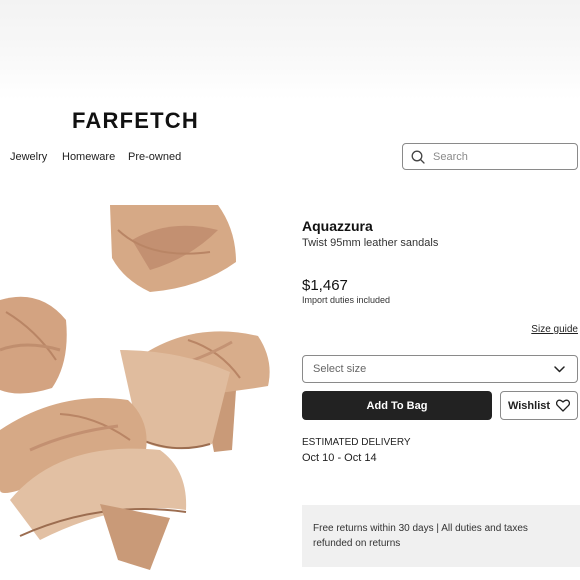 The height and width of the screenshot is (580, 580). I want to click on add-to-bag-button: Add To Bag, so click(397, 405).